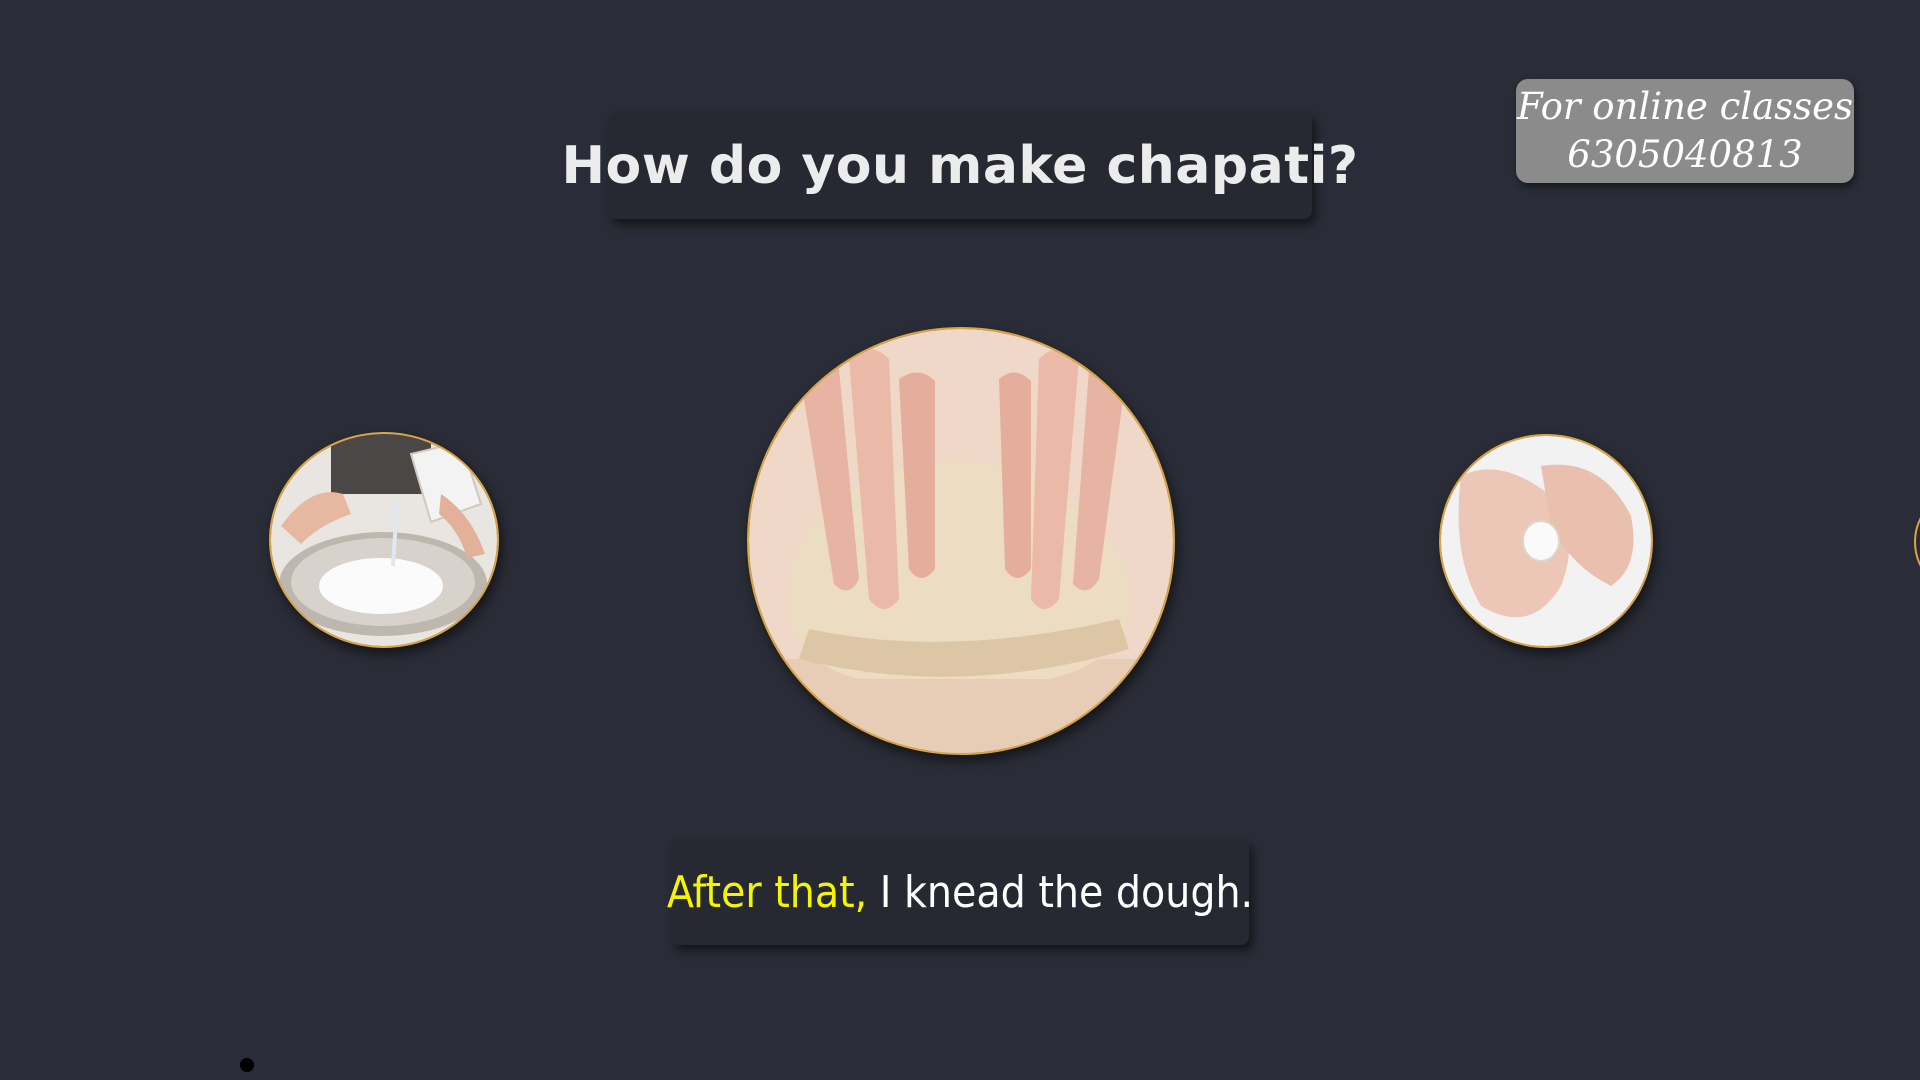  I want to click on caption-box: After that, I knead the dough., so click(960, 892).